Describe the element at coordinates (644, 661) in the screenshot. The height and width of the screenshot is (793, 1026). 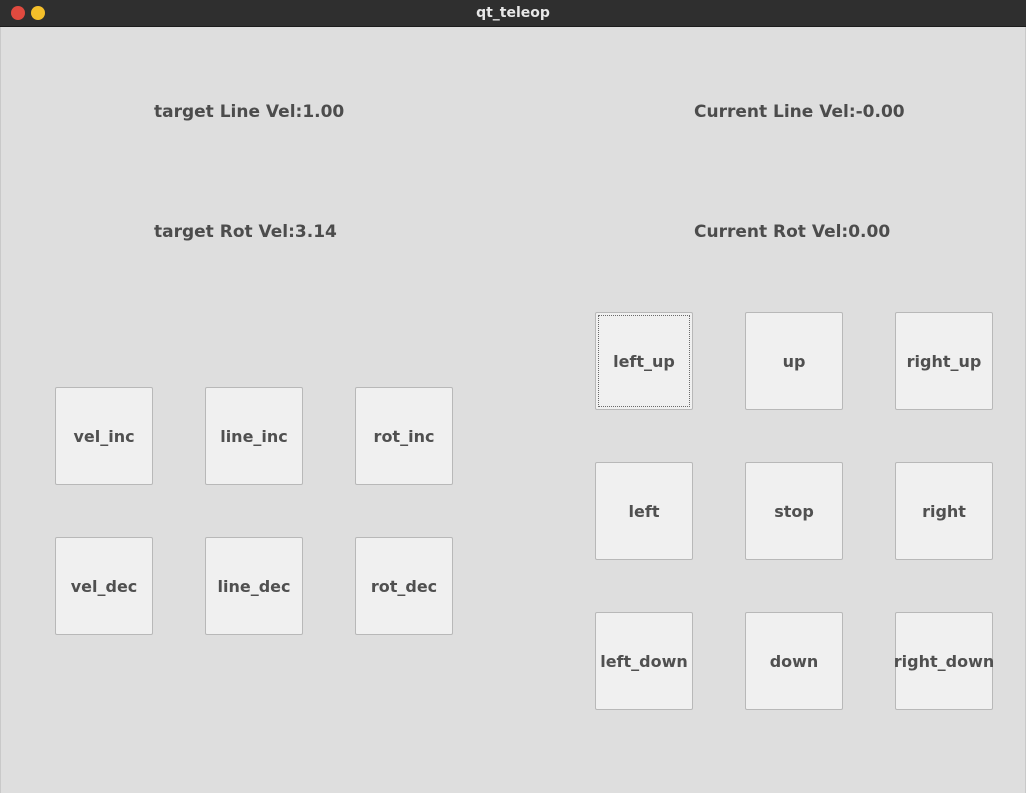
I see `left-down-button: left_down` at that location.